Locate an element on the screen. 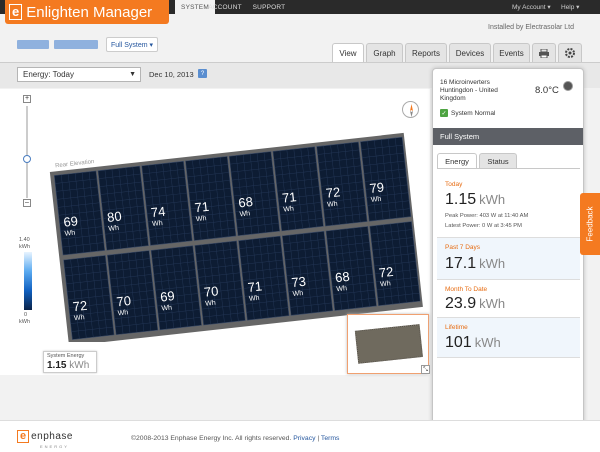 This screenshot has height=452, width=600. temperature: 8.0°C is located at coordinates (547, 90).